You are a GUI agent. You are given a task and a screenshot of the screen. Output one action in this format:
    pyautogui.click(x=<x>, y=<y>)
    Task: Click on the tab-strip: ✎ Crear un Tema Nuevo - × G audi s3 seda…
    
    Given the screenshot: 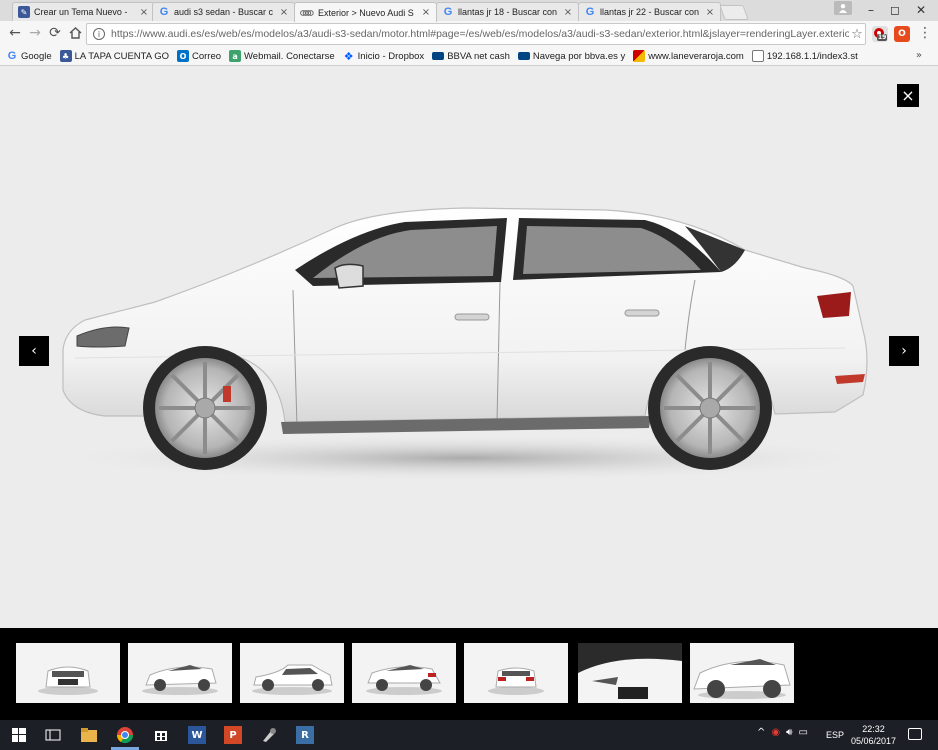 What is the action you would take?
    pyautogui.click(x=469, y=11)
    